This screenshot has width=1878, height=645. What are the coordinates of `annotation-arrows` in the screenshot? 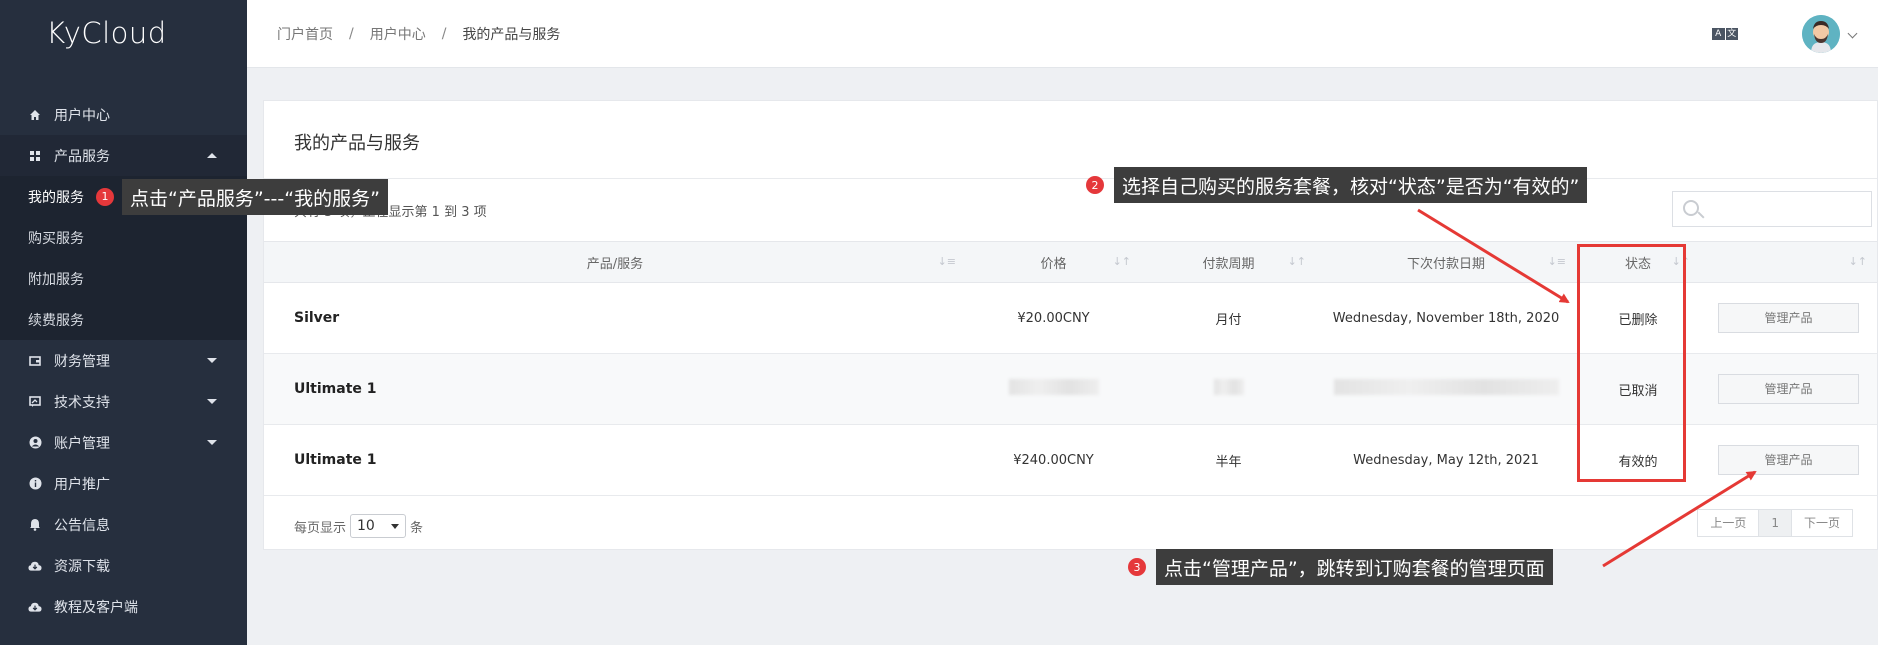 It's located at (1587, 388).